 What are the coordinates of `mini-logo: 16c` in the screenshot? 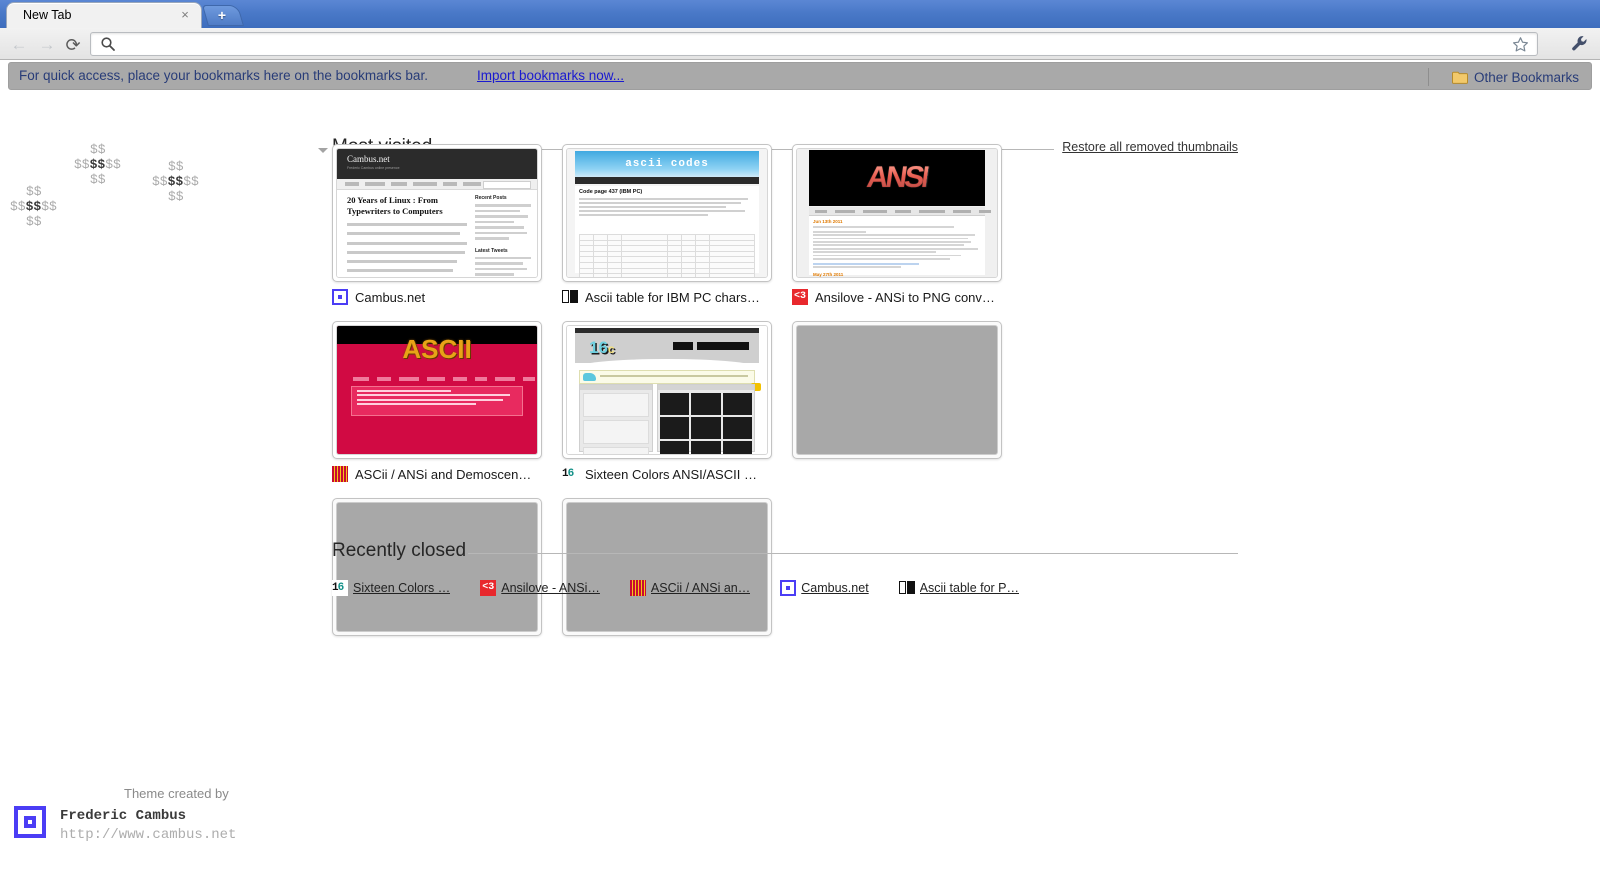 It's located at (602, 347).